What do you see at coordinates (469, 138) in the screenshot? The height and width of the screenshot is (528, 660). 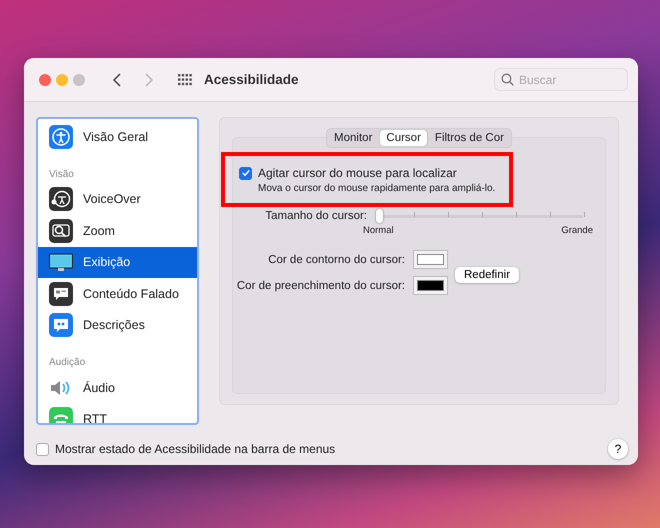 I see `tab: Filtros de Cor` at bounding box center [469, 138].